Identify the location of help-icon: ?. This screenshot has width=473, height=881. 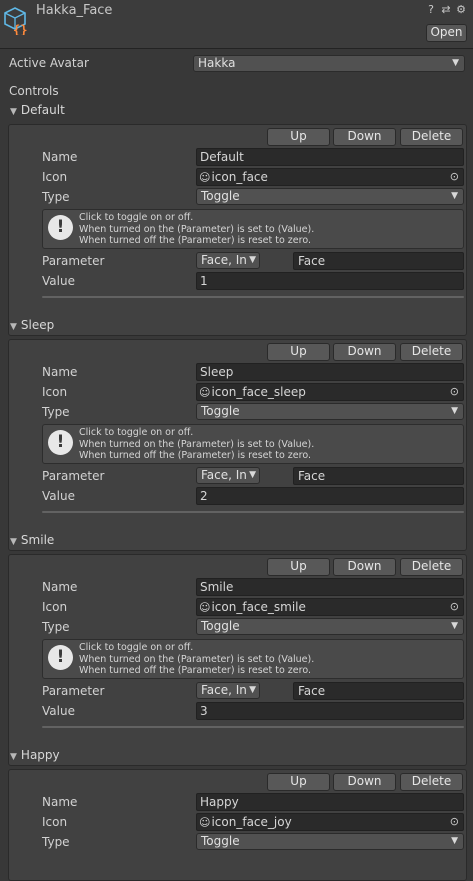
(431, 9).